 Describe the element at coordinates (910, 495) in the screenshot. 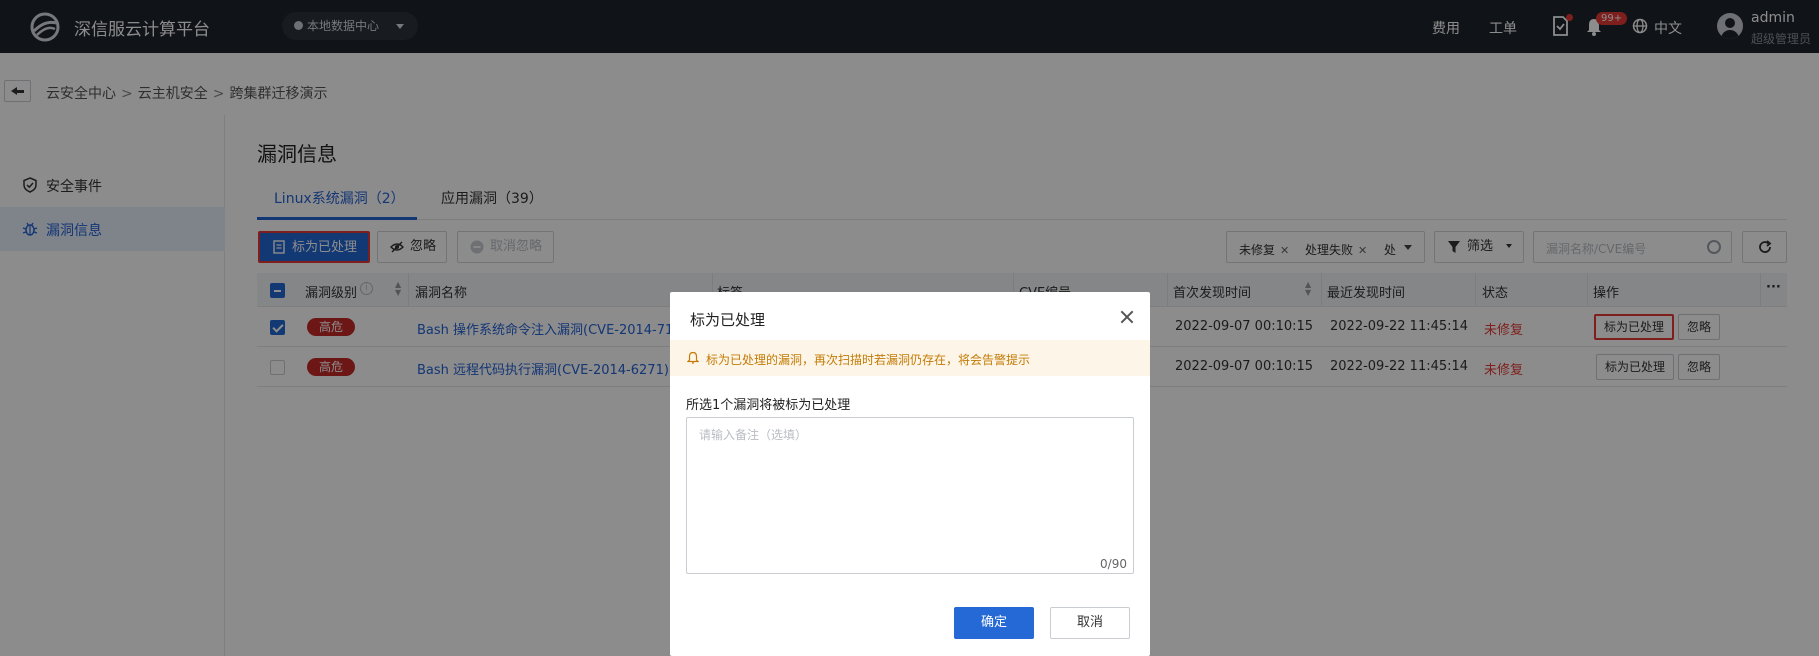

I see `remark-textarea: 请输入备注（选填） 0/90` at that location.